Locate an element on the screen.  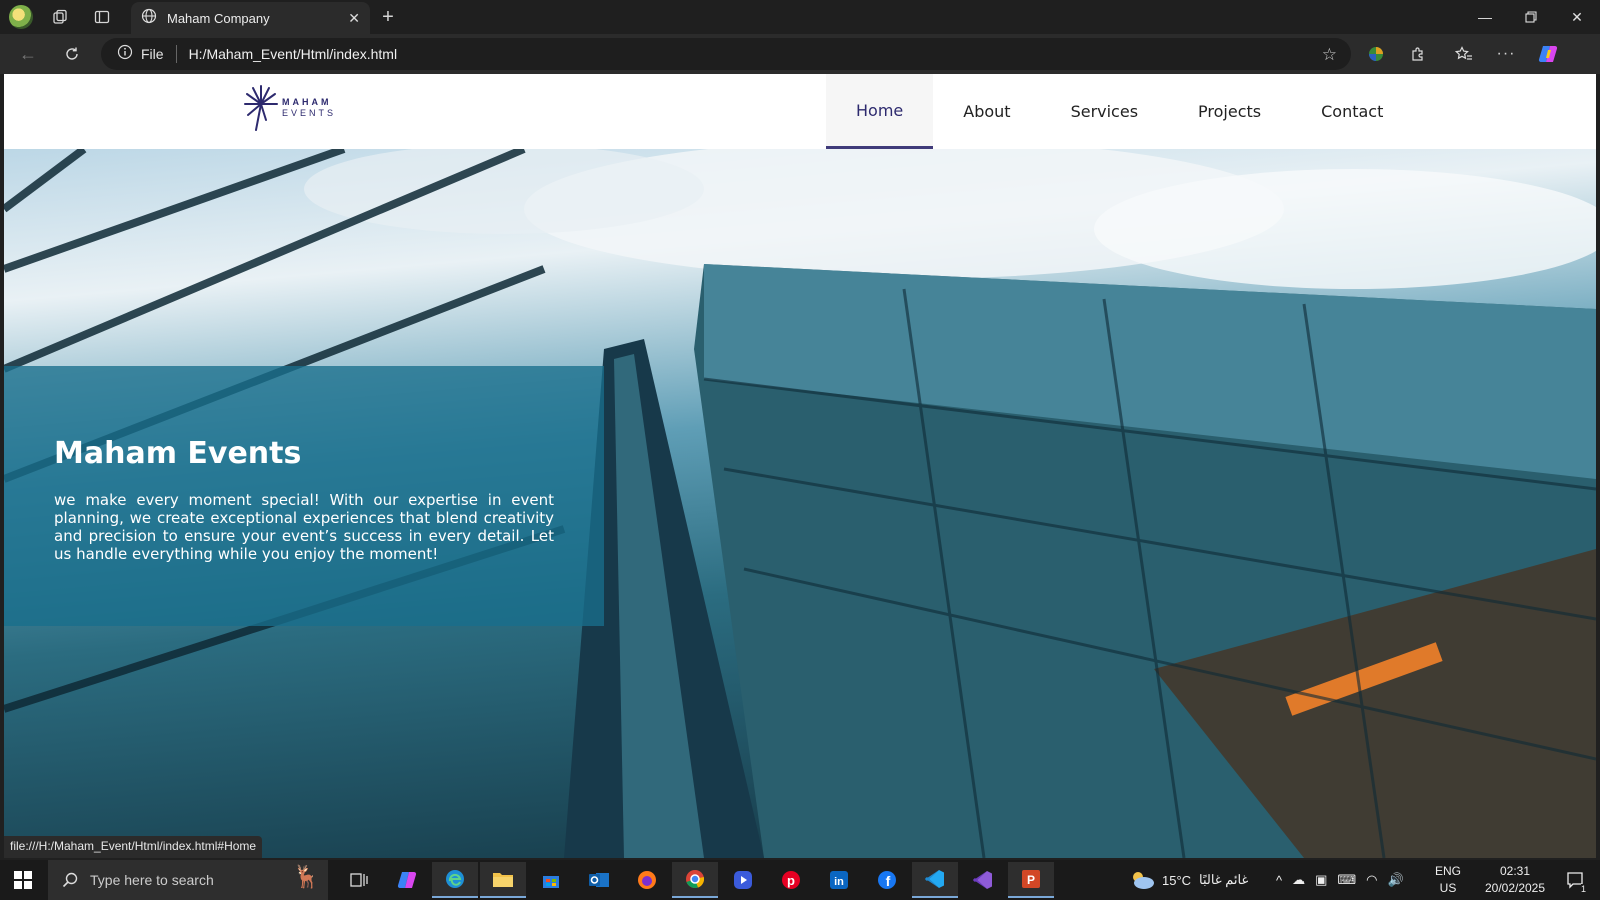
powerpoint-icon: P is located at coordinates (1031, 880).